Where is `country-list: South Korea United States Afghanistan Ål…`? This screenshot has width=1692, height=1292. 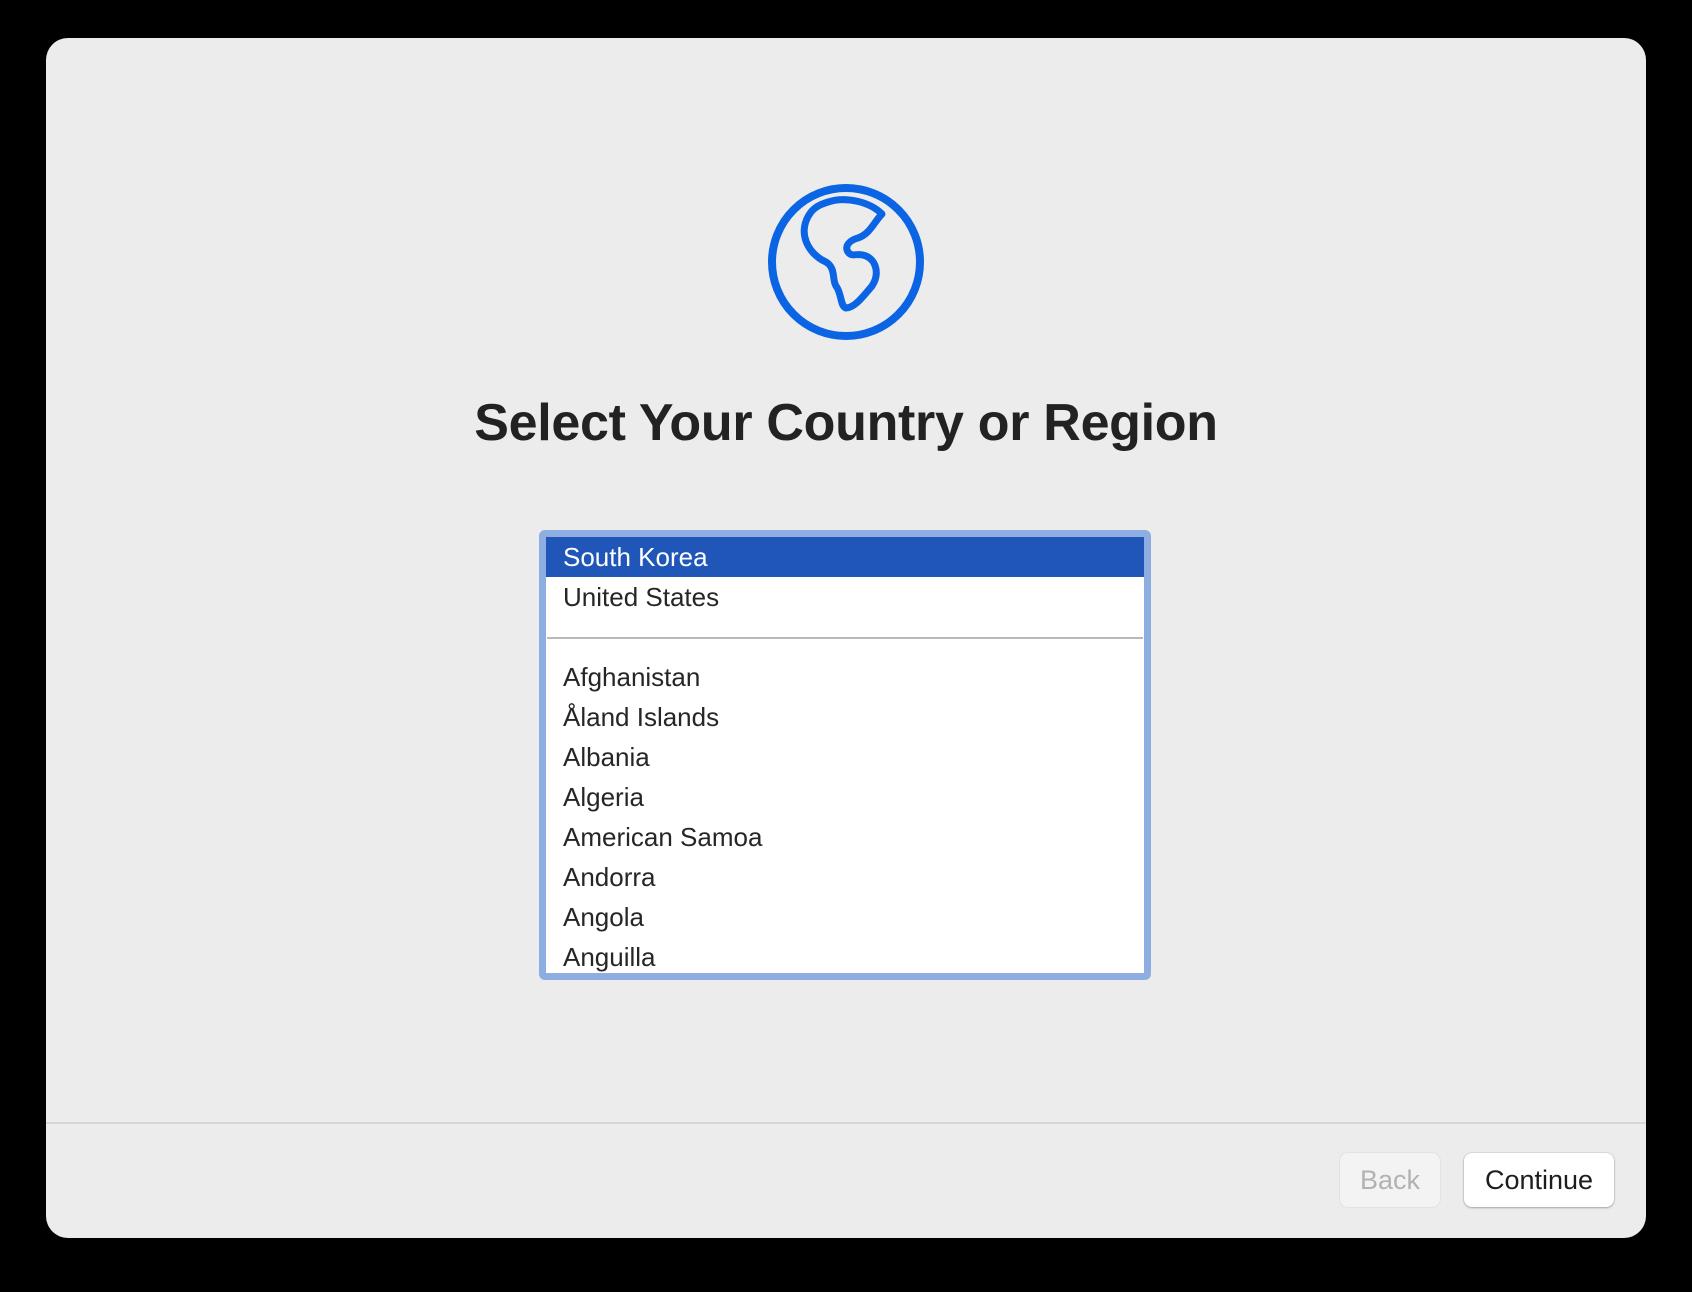
country-list: South Korea United States Afghanistan Ål… is located at coordinates (845, 755).